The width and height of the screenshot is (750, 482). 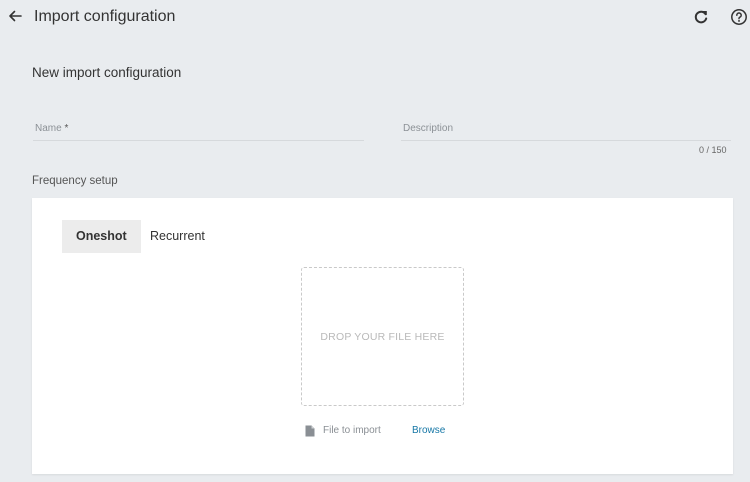 I want to click on name-label: Name *, so click(x=51, y=128).